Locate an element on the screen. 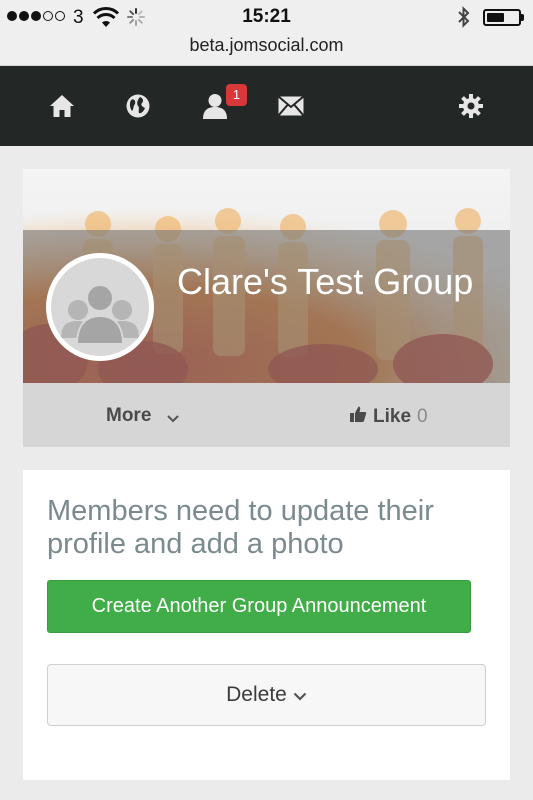 The height and width of the screenshot is (800, 533). battery-icon is located at coordinates (502, 17).